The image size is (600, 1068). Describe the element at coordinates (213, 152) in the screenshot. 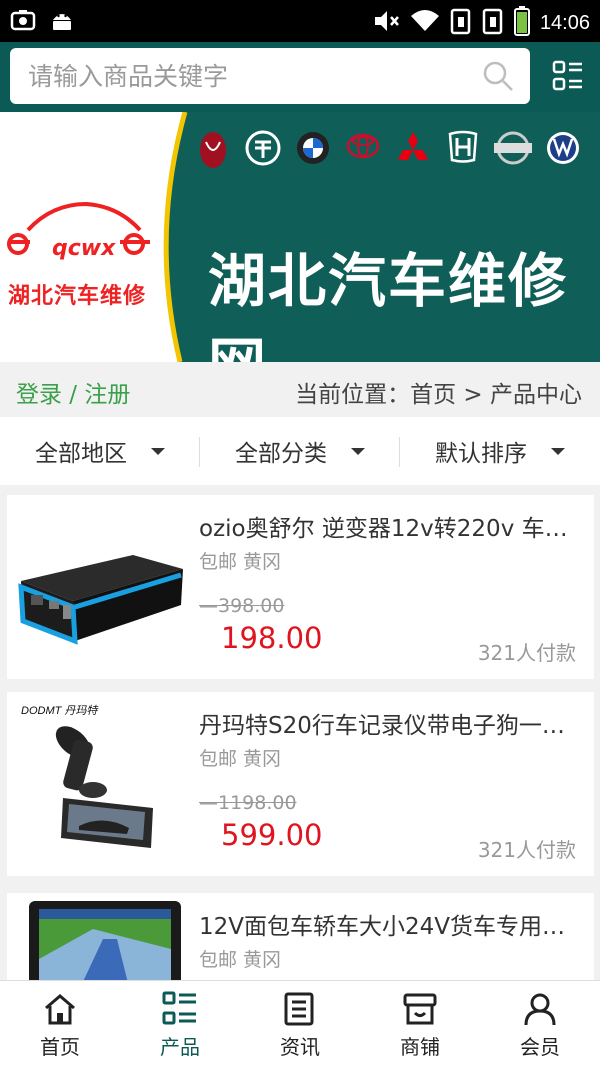

I see `dongfeng-logo-icon` at that location.